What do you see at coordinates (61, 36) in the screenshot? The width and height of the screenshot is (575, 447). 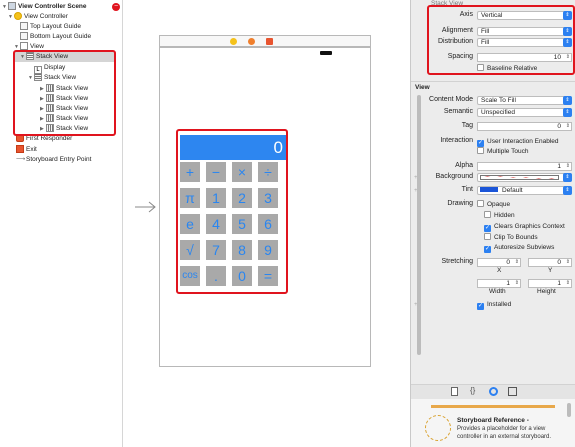 I see `outline-label: Bottom Layout Guide` at bounding box center [61, 36].